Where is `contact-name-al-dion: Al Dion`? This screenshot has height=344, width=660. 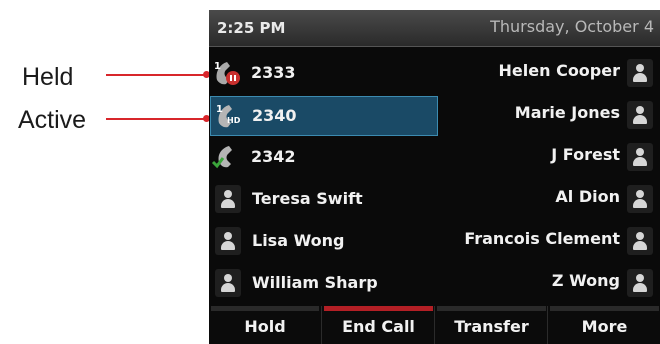 contact-name-al-dion: Al Dion is located at coordinates (587, 196).